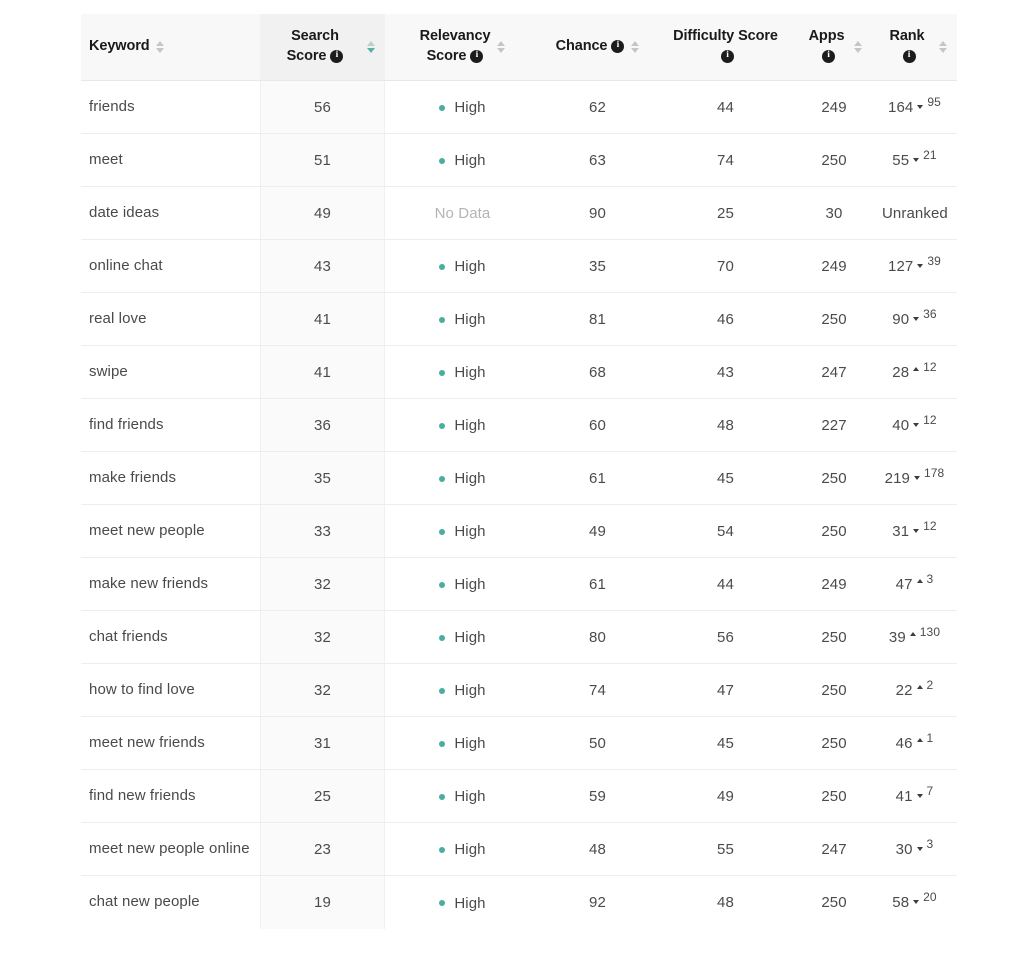 Image resolution: width=1034 pixels, height=962 pixels. I want to click on table-row: meet new people online 23 High 48 55 247 30 3, so click(519, 849).